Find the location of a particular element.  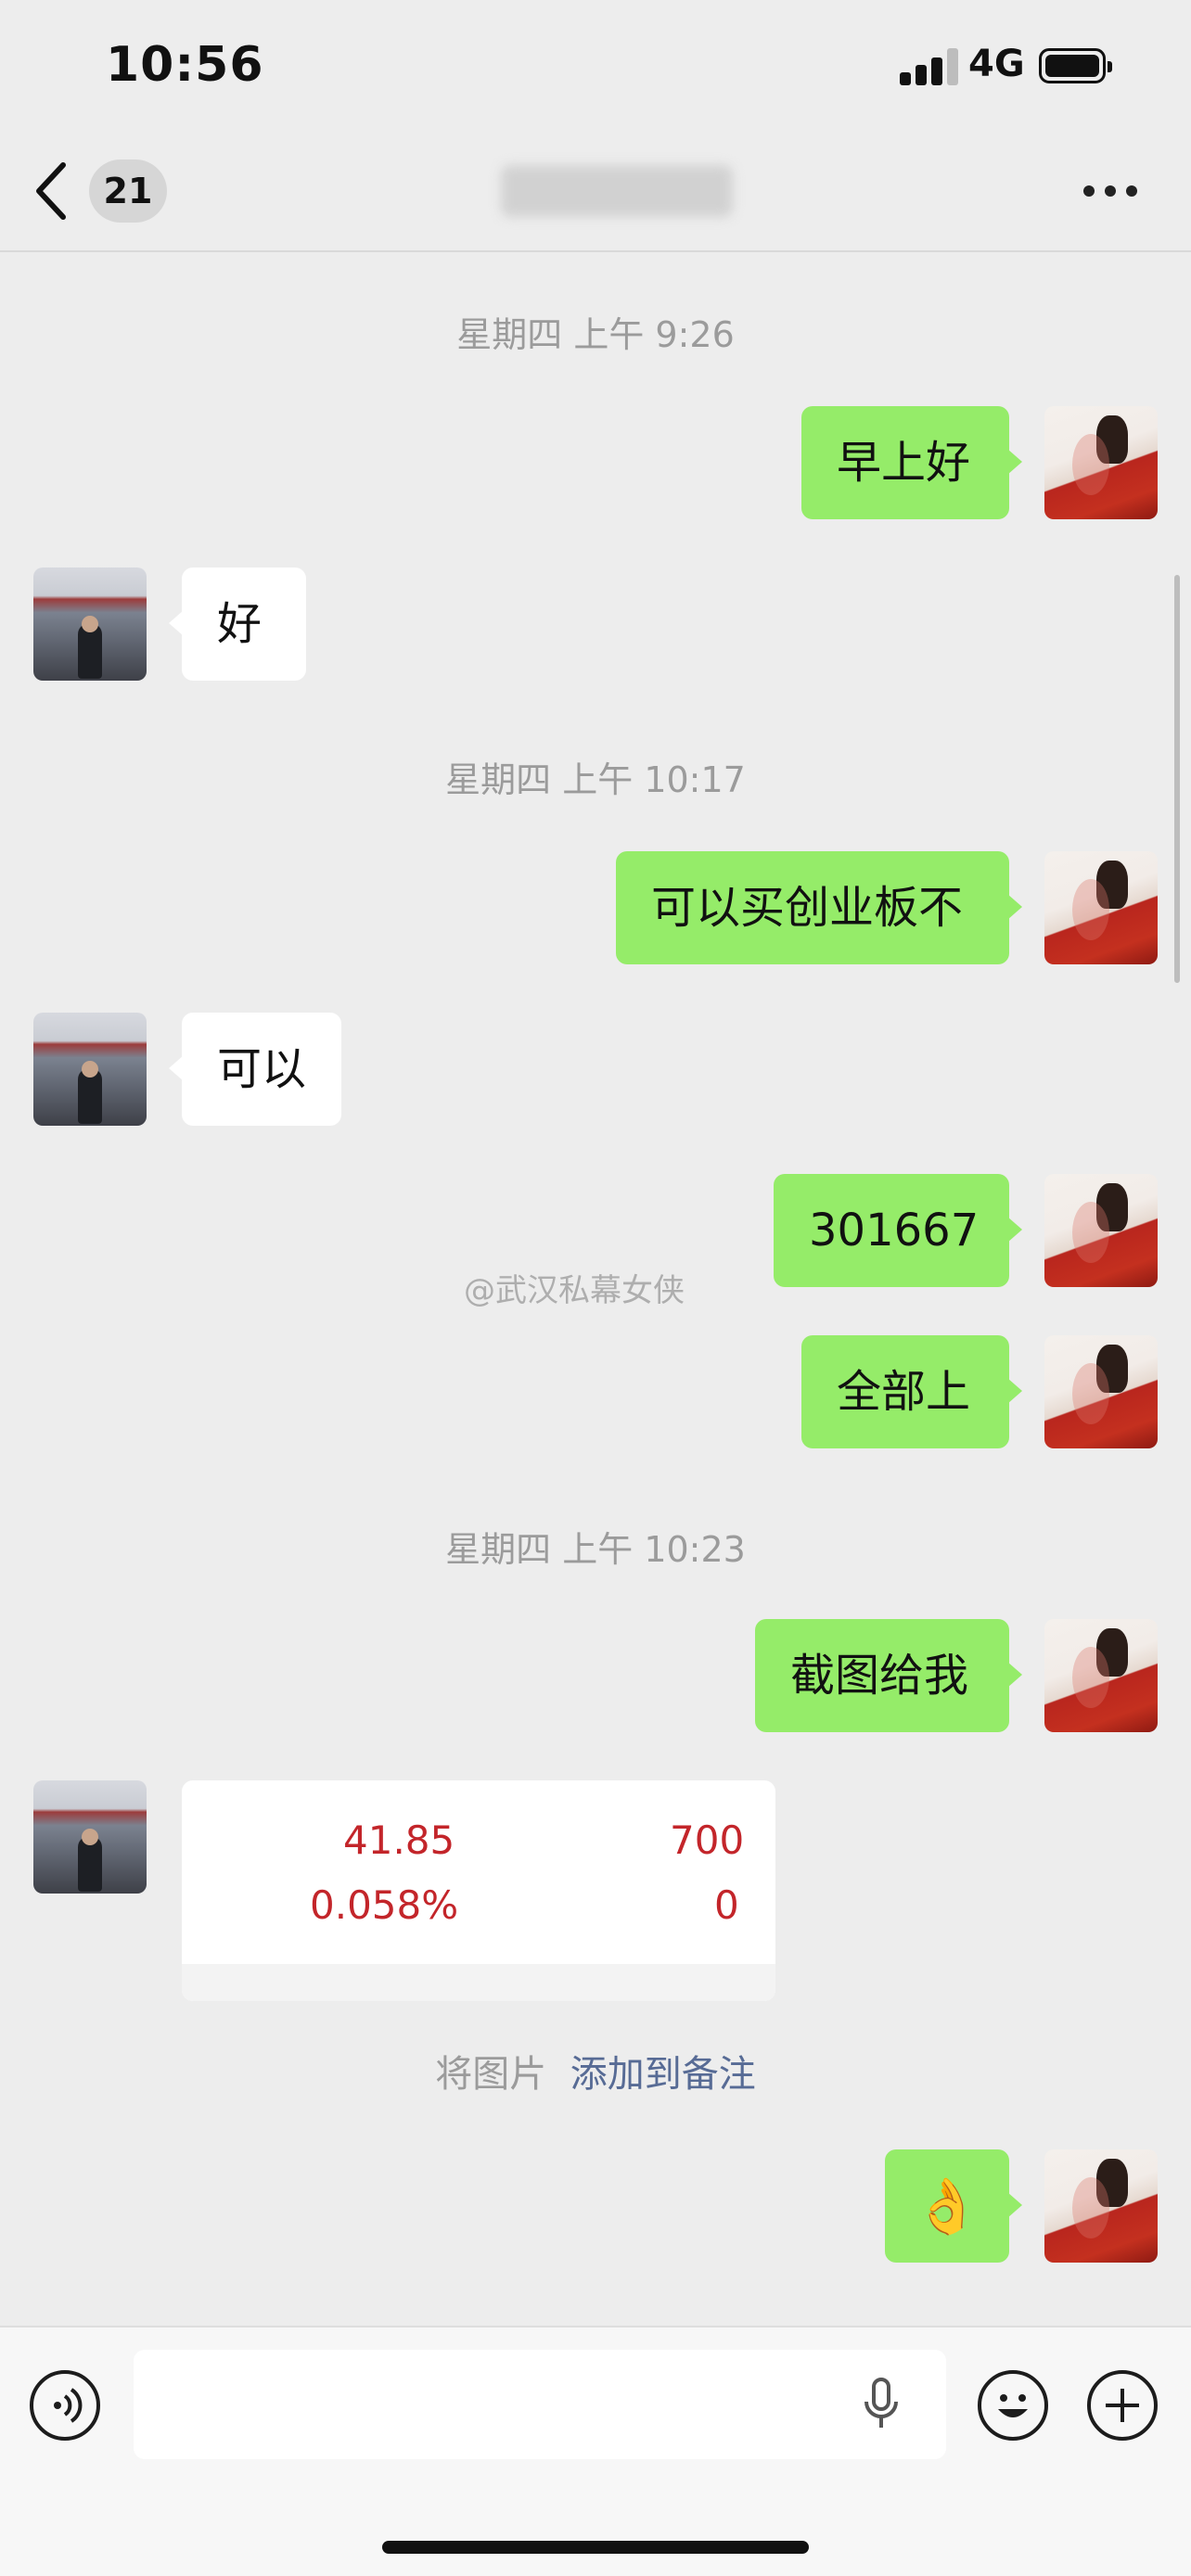

message-bubble-sent: 早上好 is located at coordinates (911, 462).